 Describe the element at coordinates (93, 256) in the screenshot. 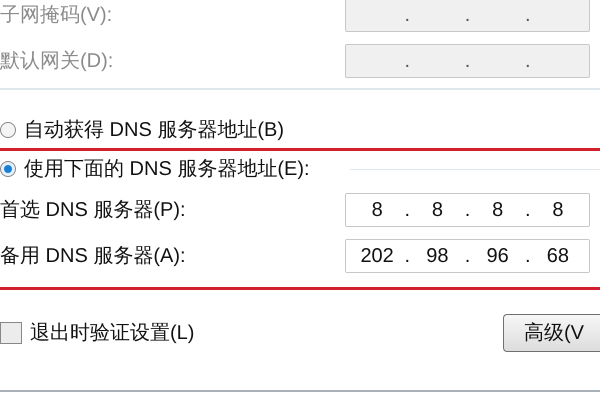

I see `field-label: 备用 DNS 服务器(A):` at that location.